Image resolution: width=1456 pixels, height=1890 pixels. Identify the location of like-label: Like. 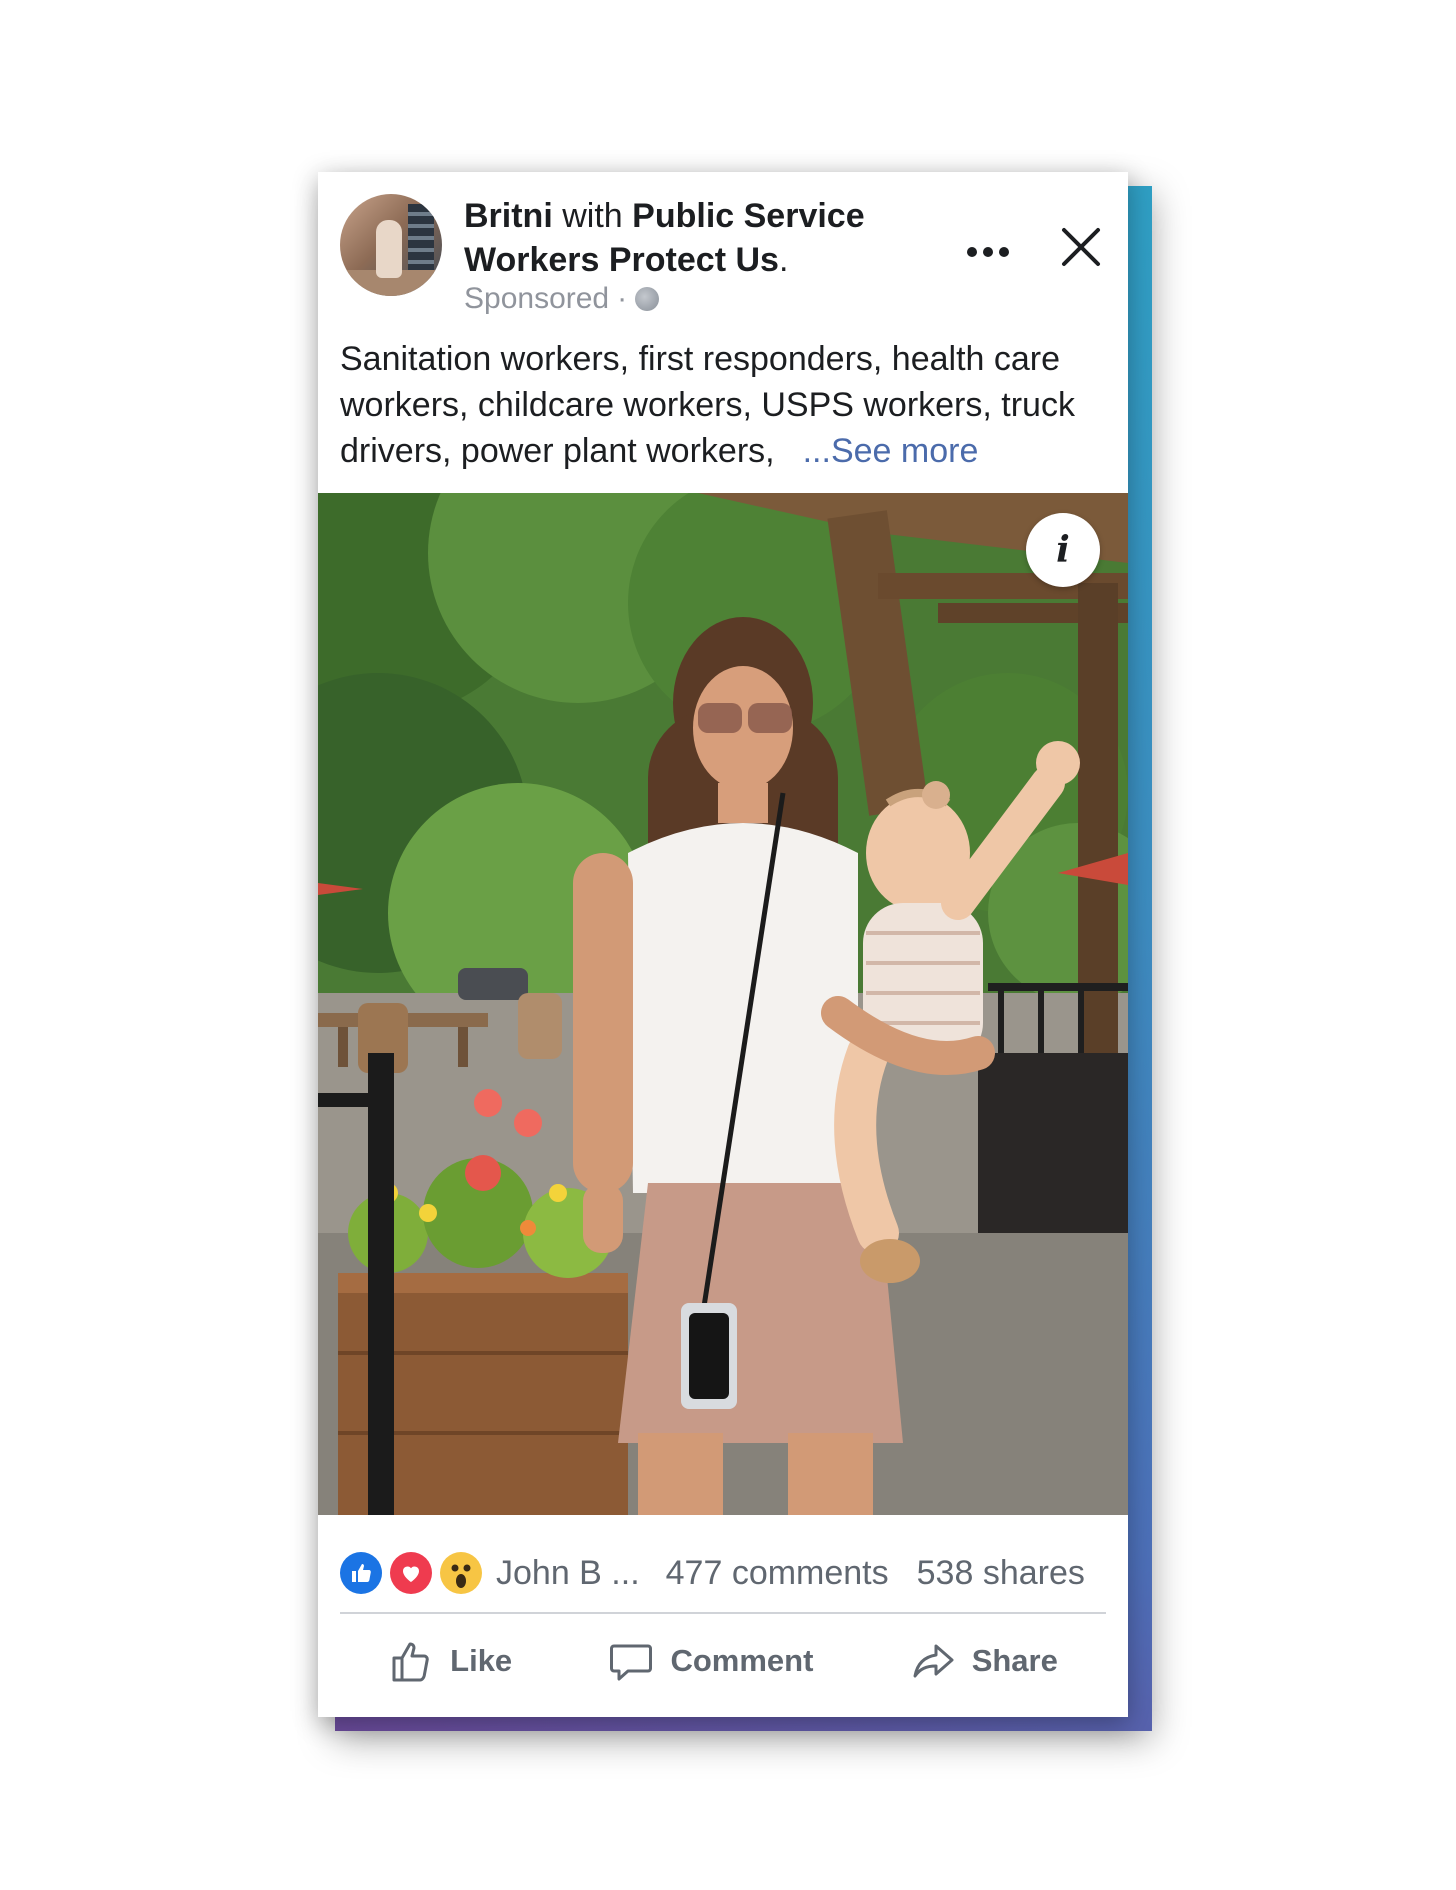
(481, 1660).